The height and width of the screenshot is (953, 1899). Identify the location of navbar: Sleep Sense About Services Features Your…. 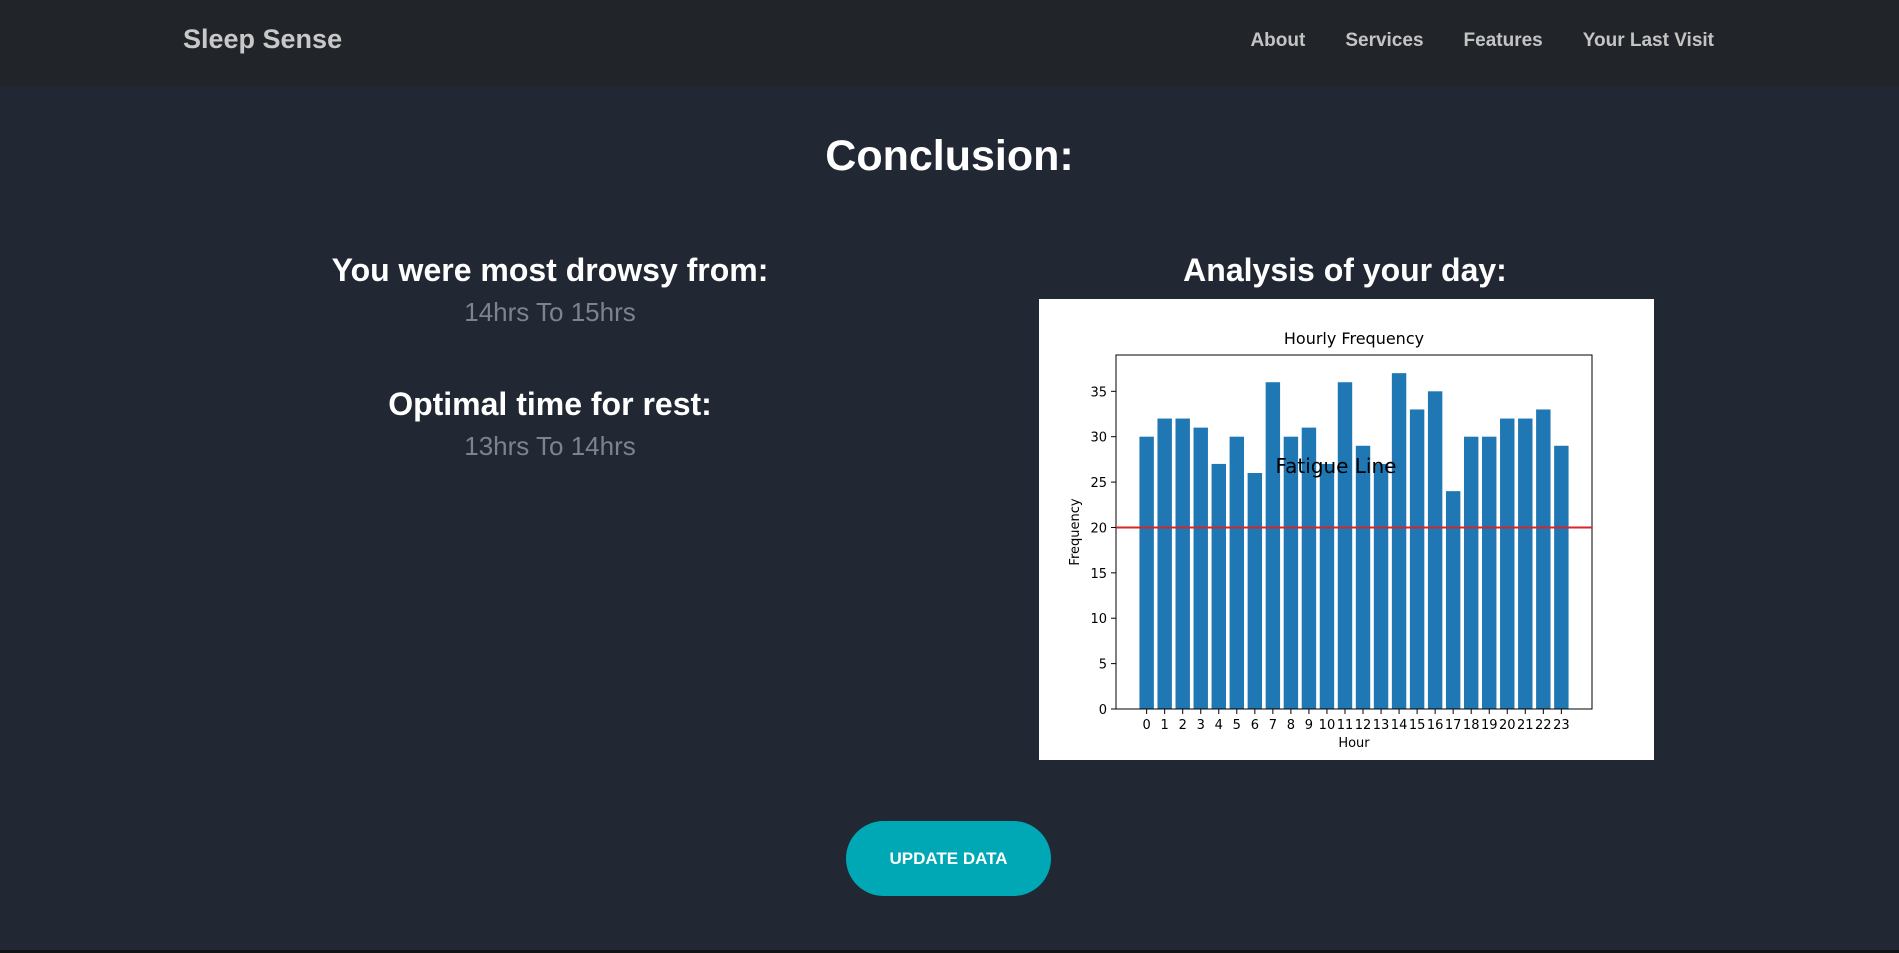
(949, 43).